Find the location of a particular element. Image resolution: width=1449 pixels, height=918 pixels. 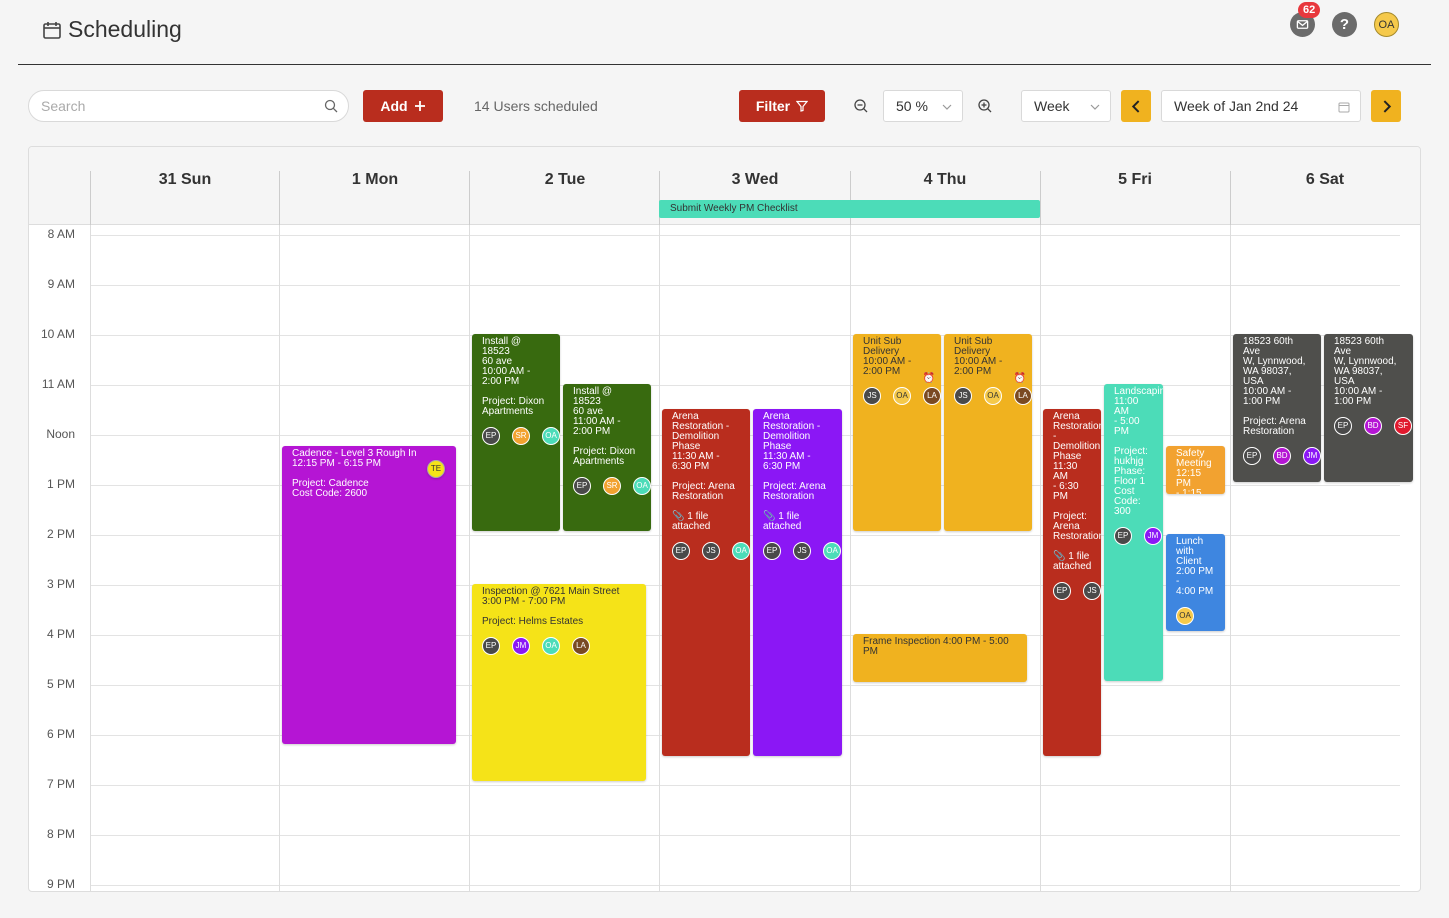

next-week-button is located at coordinates (1386, 106).